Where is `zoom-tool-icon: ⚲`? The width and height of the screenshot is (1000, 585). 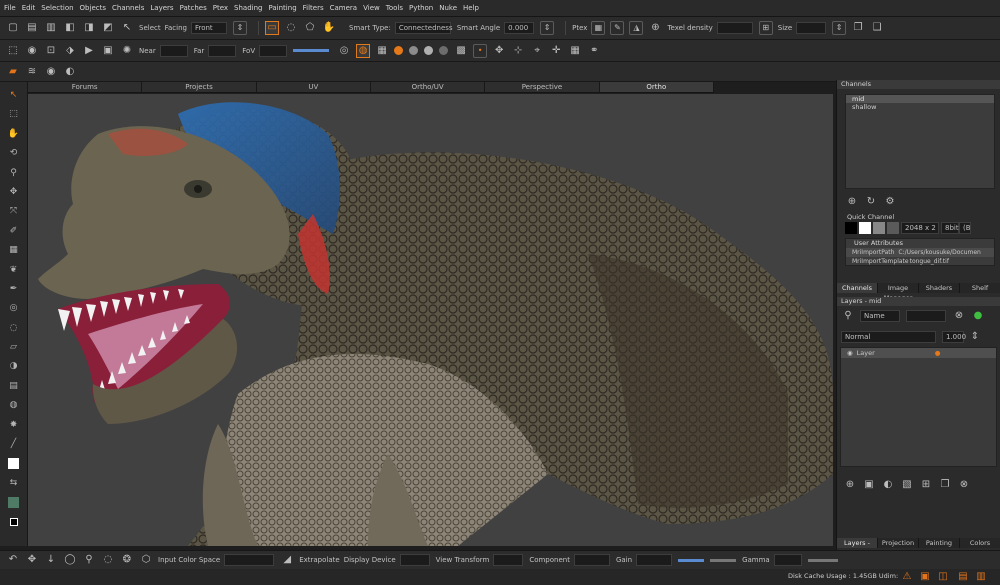
zoom-tool-icon: ⚲ is located at coordinates (14, 173).